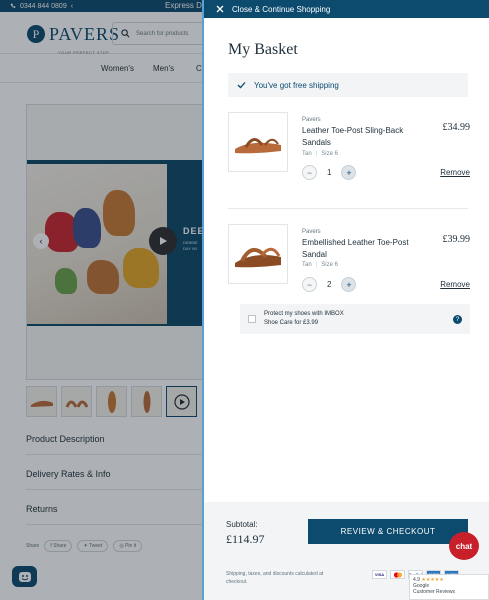 This screenshot has height=600, width=489. What do you see at coordinates (242, 524) in the screenshot?
I see `subtotal-label: Subtotal:` at bounding box center [242, 524].